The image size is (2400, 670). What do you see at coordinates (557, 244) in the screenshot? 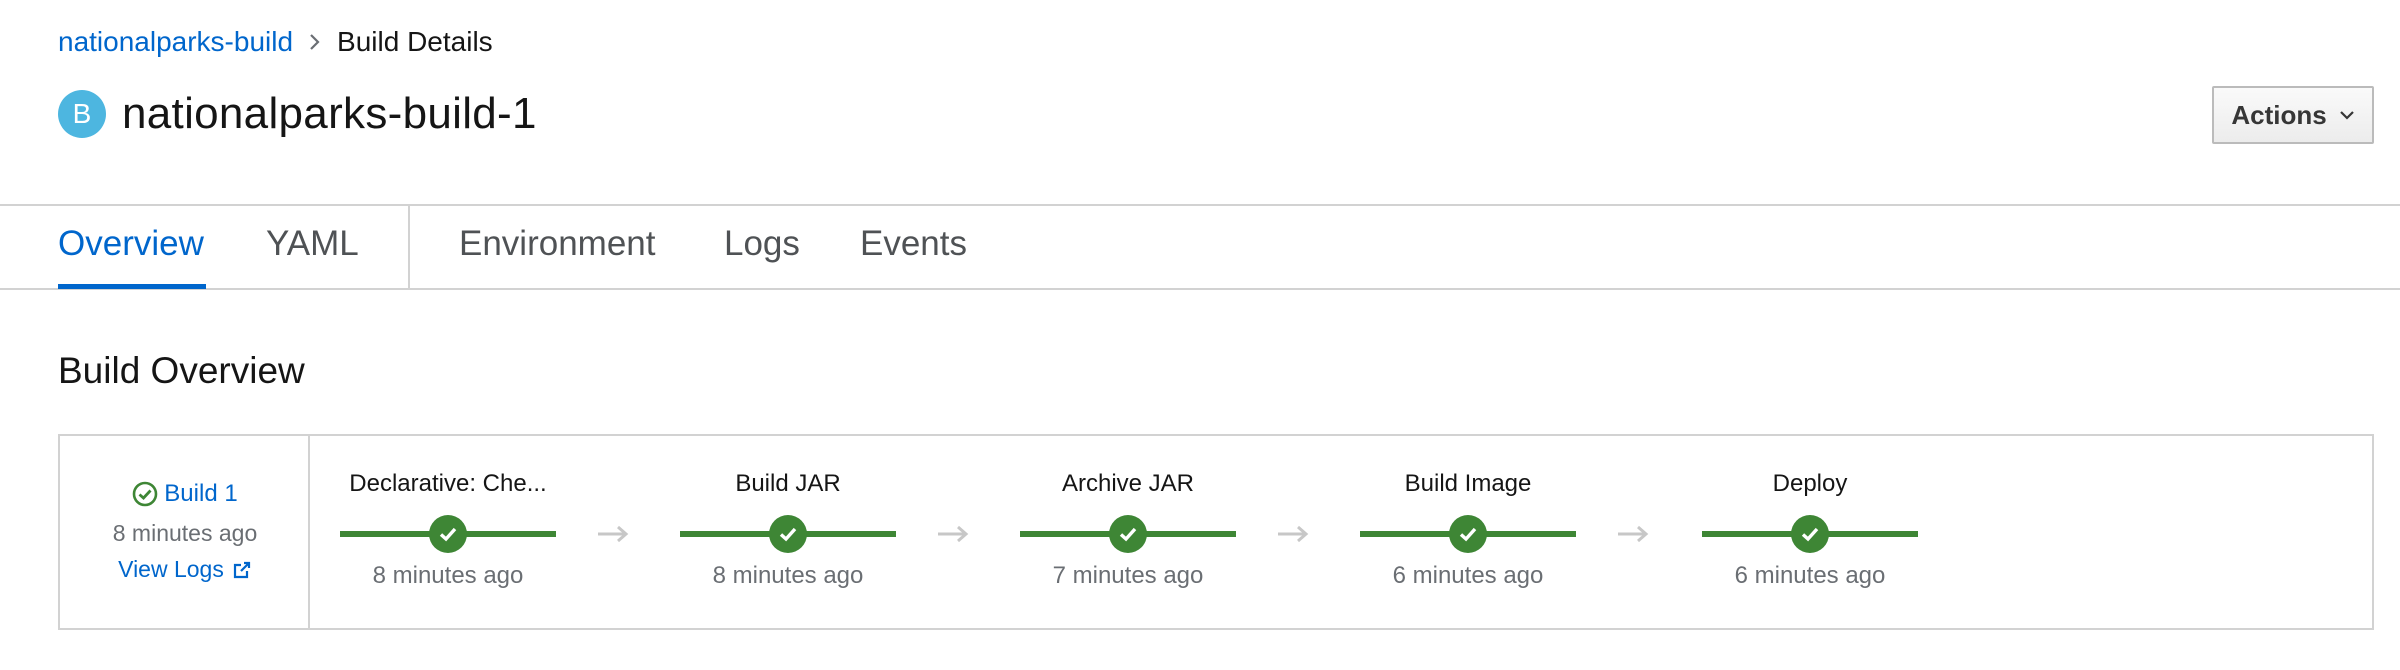
I see `tab-environment: Environment` at bounding box center [557, 244].